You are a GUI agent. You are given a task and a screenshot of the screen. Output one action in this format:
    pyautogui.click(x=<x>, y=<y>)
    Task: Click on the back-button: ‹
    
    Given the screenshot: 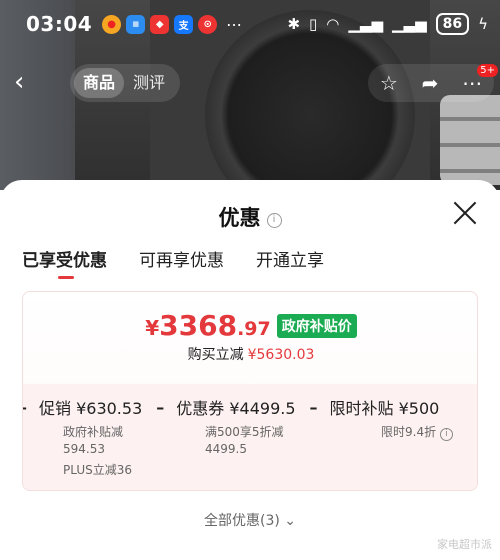 What is the action you would take?
    pyautogui.click(x=29, y=83)
    